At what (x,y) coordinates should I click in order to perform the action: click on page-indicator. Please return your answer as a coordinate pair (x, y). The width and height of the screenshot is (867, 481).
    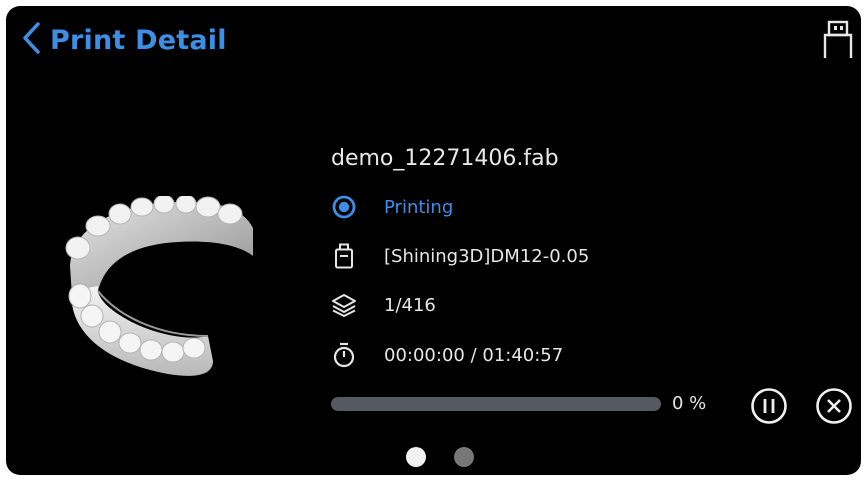
    Looking at the image, I should click on (440, 457).